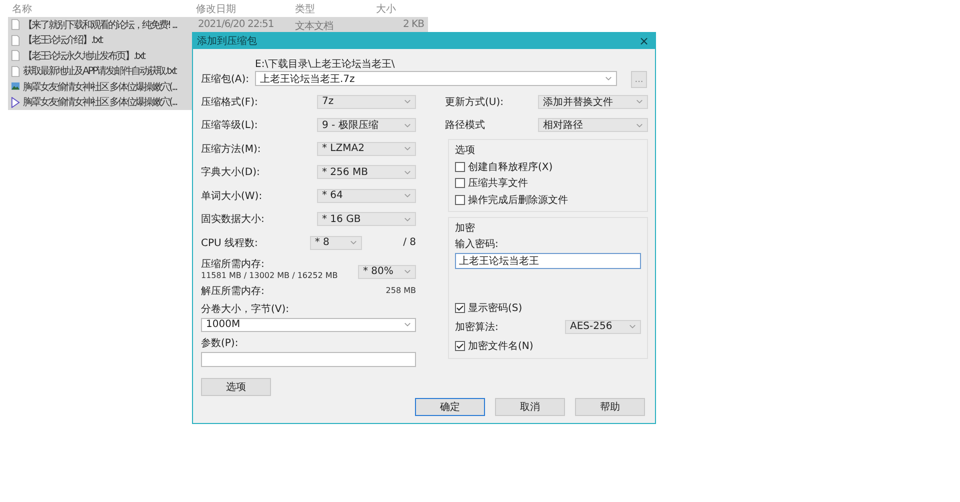 The height and width of the screenshot is (502, 960). I want to click on dropdown: 9 - 极限压缩, so click(366, 125).